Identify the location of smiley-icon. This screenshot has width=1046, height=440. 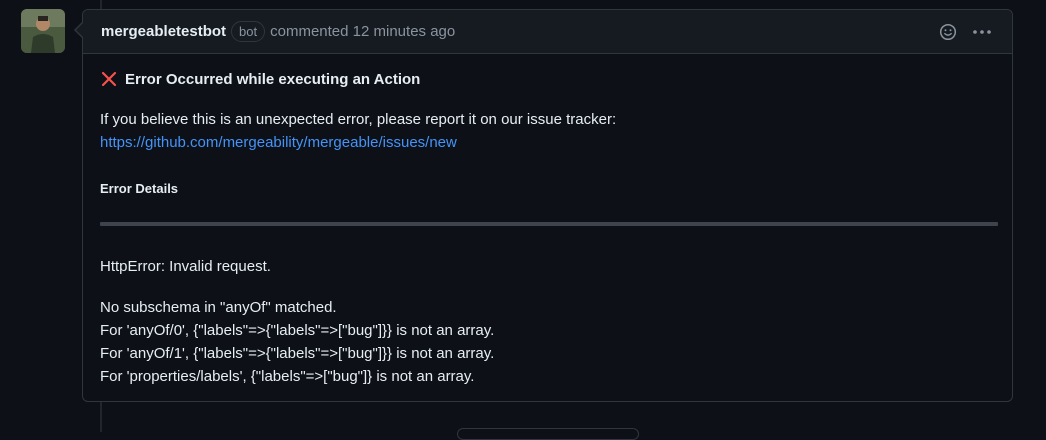
(948, 32).